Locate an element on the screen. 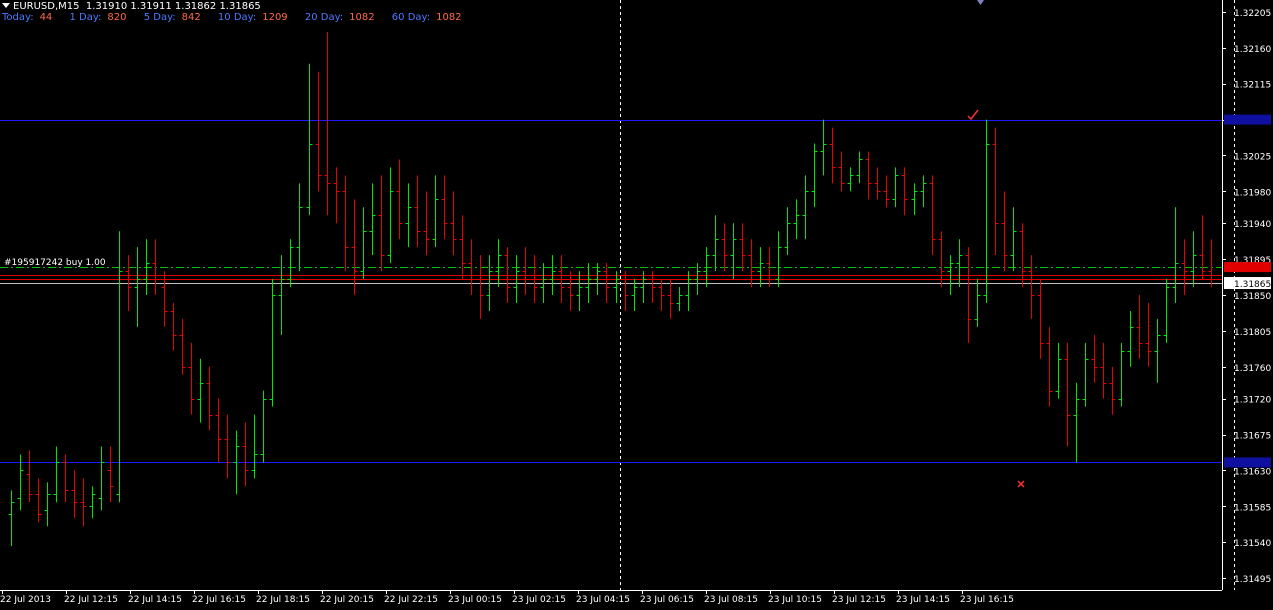  time-tick-label: 22 Jul 20:15 is located at coordinates (347, 600).